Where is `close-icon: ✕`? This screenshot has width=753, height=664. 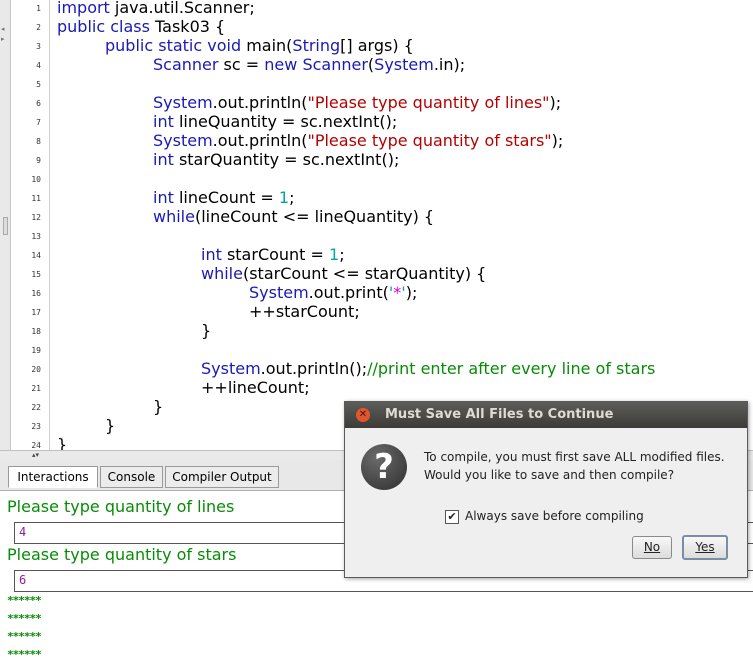 close-icon: ✕ is located at coordinates (363, 415).